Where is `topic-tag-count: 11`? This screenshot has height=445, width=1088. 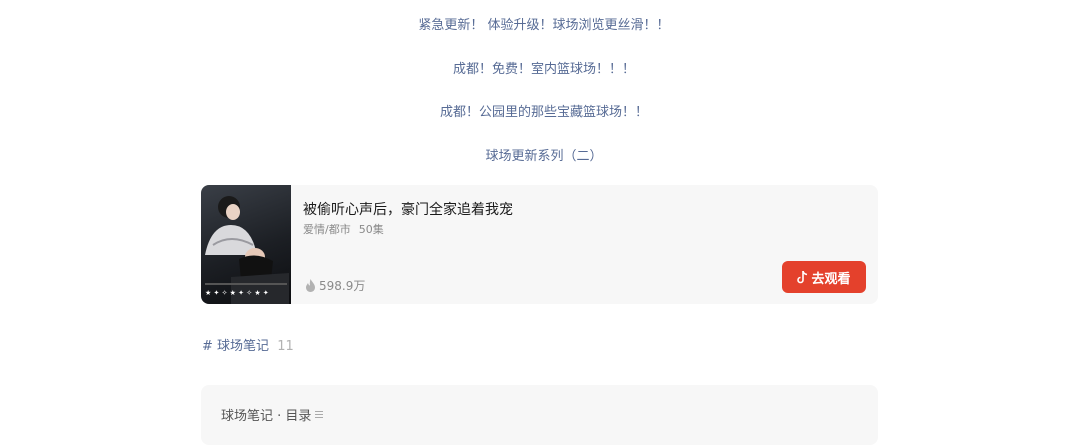
topic-tag-count: 11 is located at coordinates (285, 346).